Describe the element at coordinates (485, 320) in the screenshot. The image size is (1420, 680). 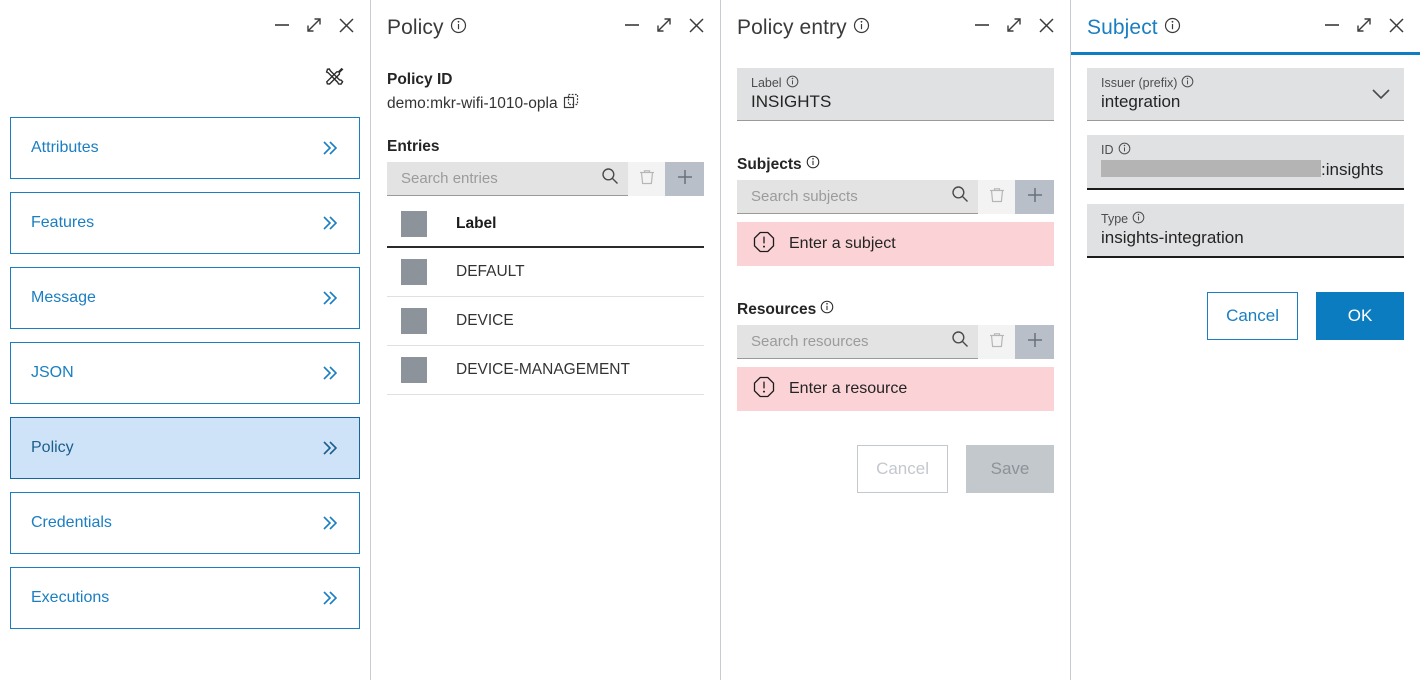
I see `table-cell-label: DEVICE` at that location.